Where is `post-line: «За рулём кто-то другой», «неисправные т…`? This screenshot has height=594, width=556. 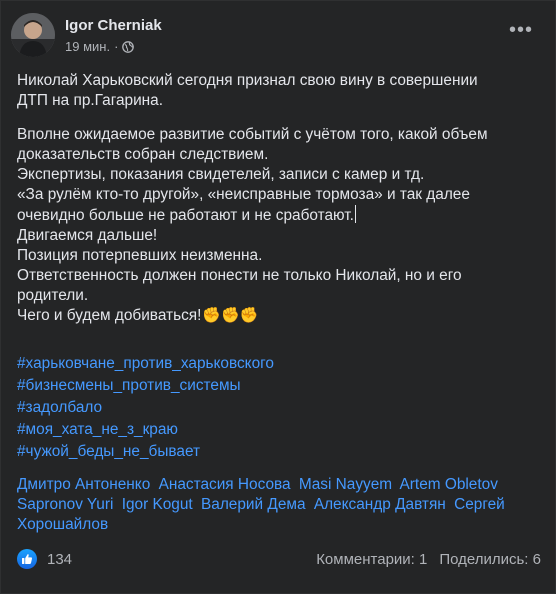 post-line: «За рулём кто-то другой», «неисправные т… is located at coordinates (243, 194).